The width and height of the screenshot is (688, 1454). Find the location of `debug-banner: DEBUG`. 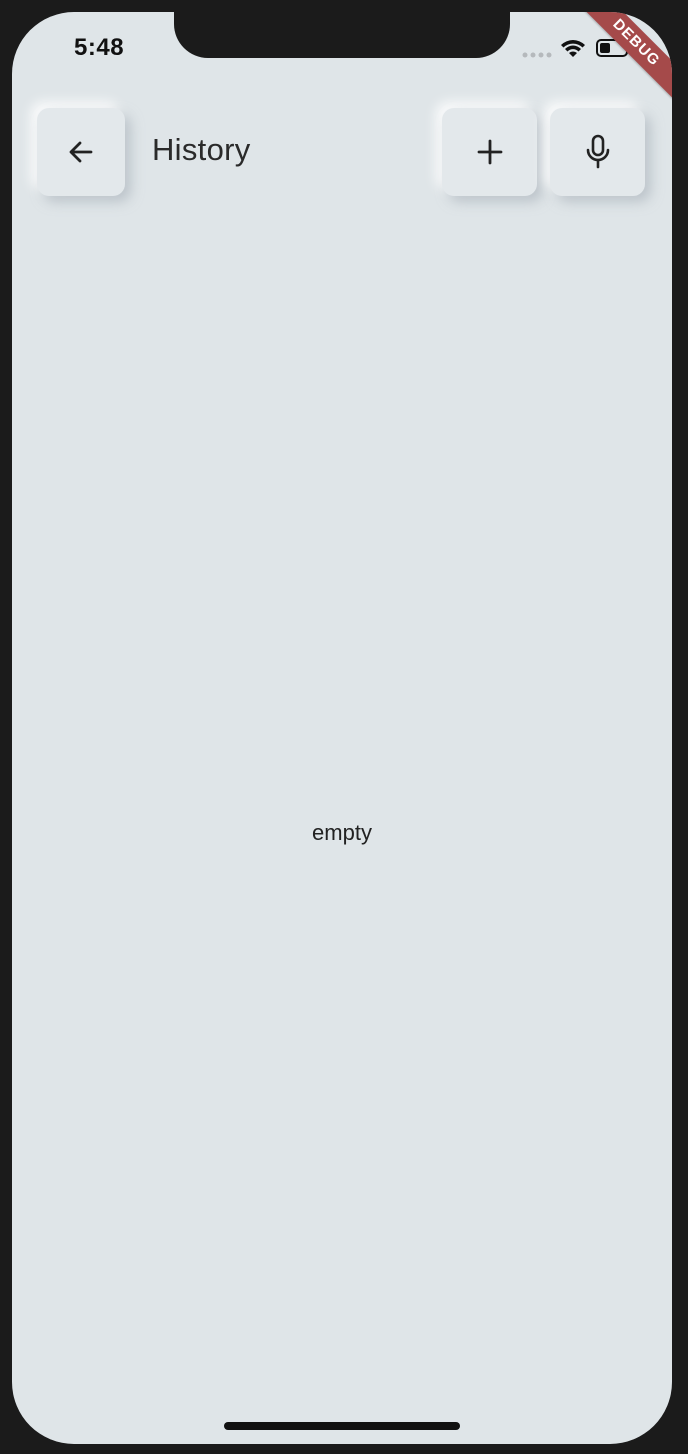

debug-banner: DEBUG is located at coordinates (621, 60).